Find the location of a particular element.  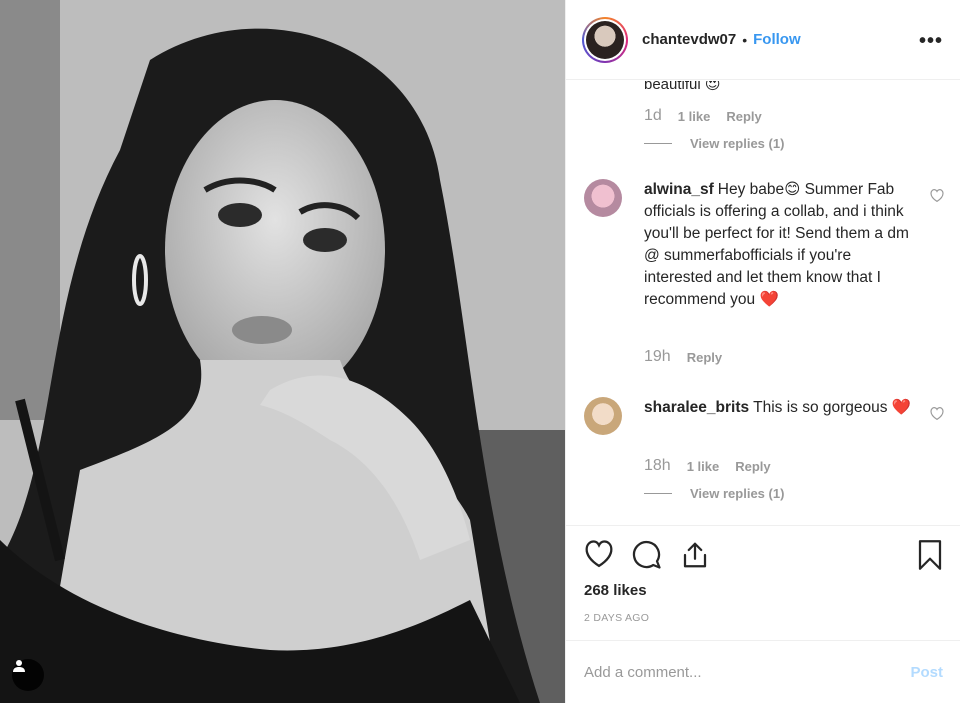

author-username: chantevdw07 is located at coordinates (689, 39).